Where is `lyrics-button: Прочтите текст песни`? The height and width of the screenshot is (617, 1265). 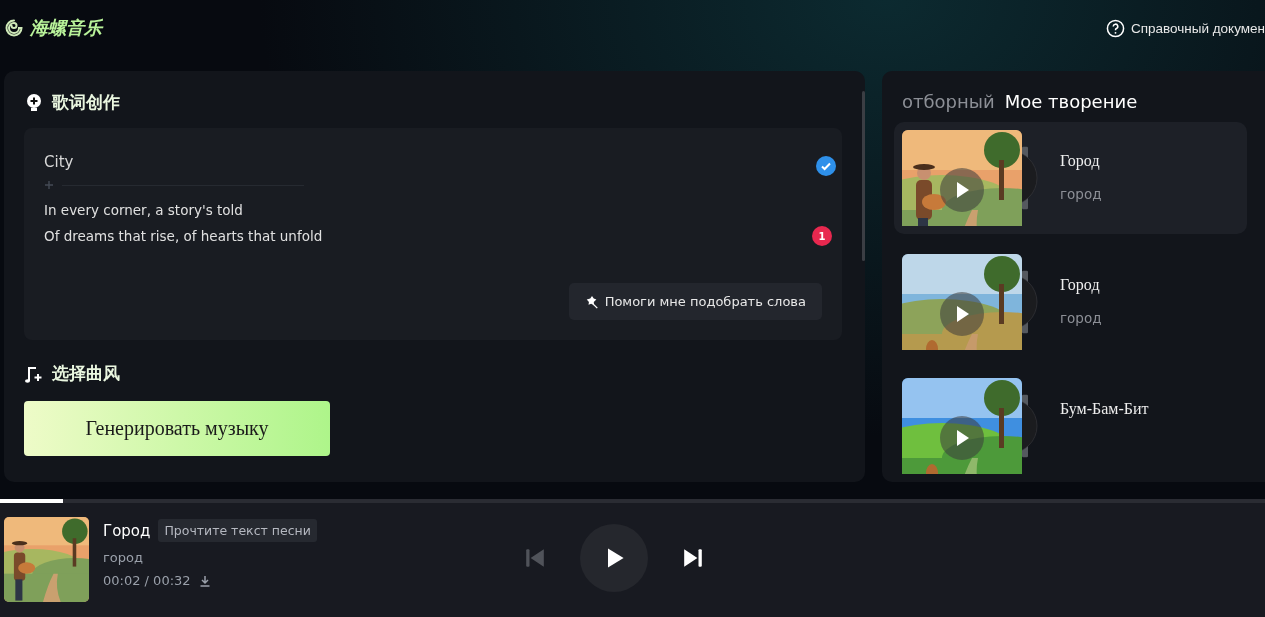 lyrics-button: Прочтите текст песни is located at coordinates (237, 530).